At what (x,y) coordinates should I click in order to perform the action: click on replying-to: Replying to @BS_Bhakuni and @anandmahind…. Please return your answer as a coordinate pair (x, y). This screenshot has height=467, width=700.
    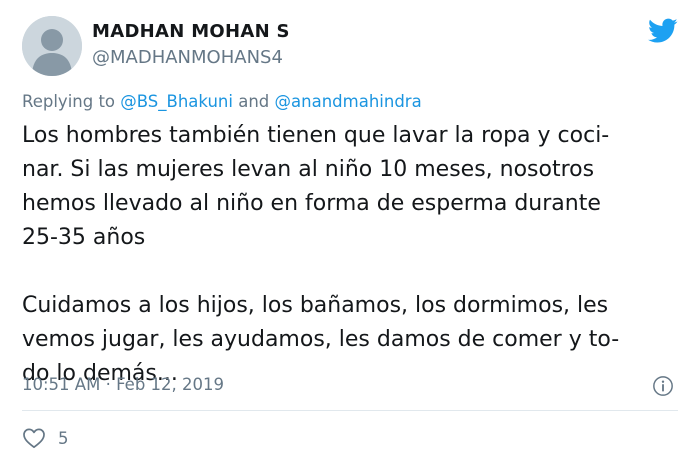
    Looking at the image, I should click on (222, 101).